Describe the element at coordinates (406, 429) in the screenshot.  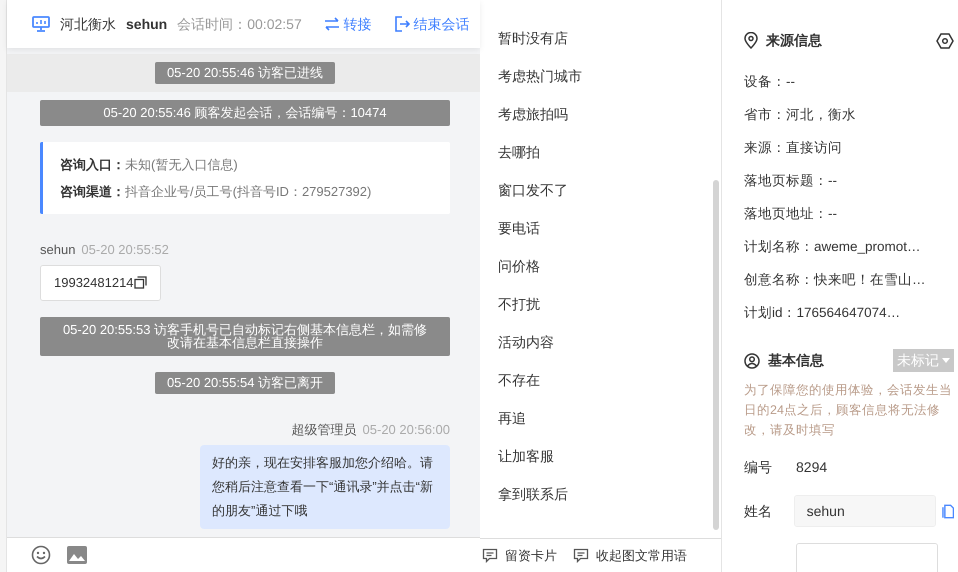
I see `message-time: 05-20 20:56:00` at that location.